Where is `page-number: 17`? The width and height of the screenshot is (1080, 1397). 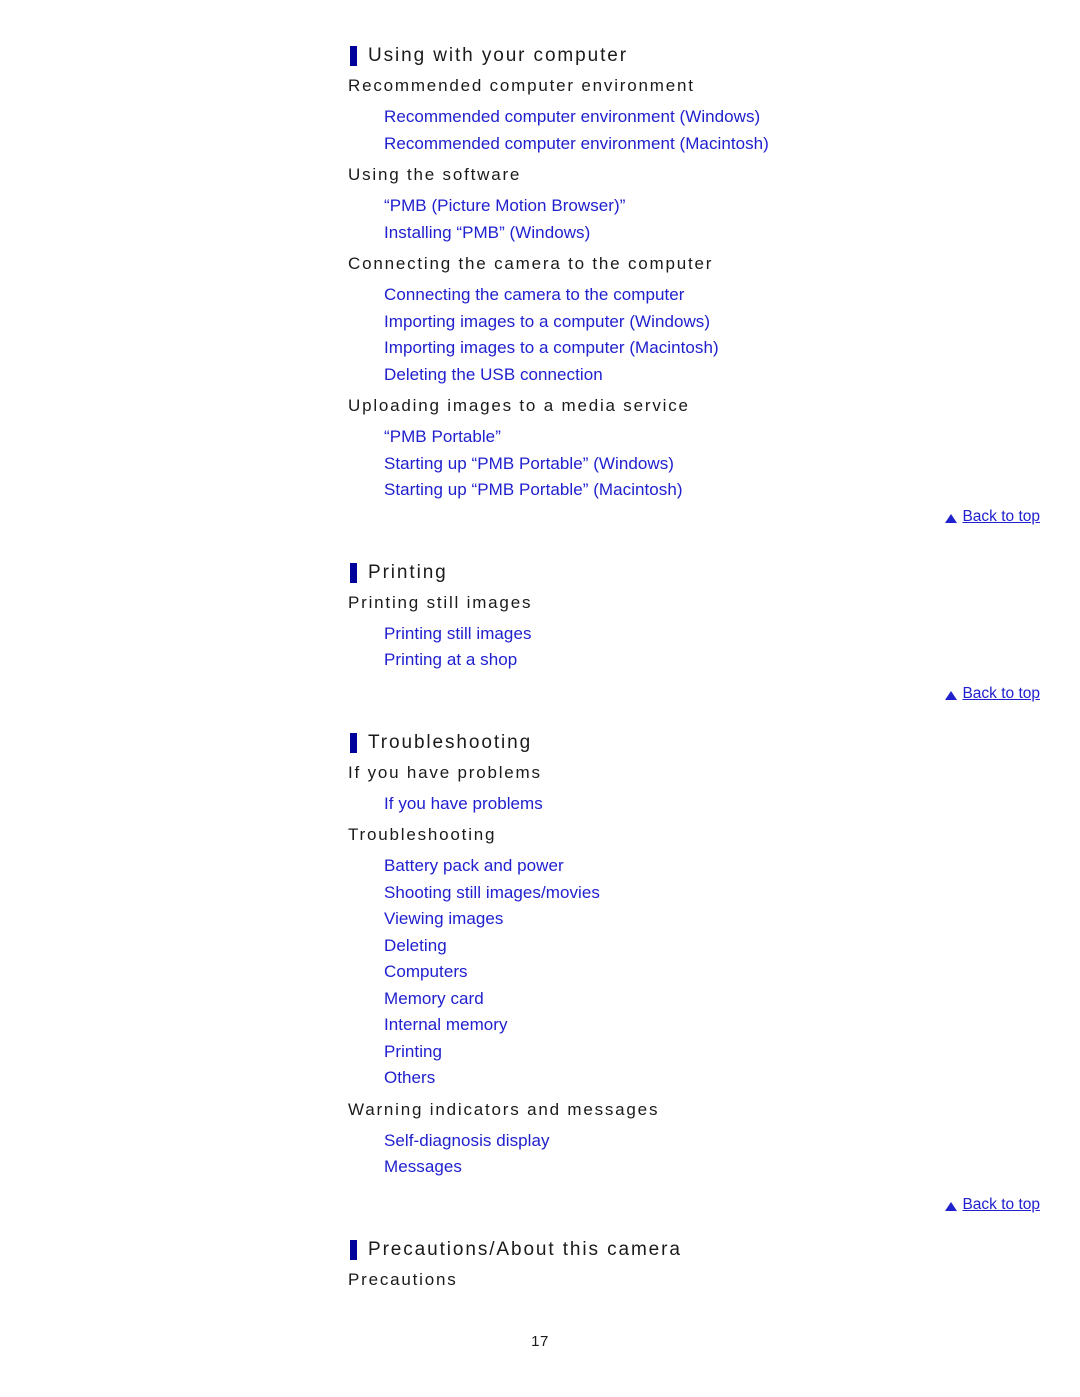
page-number: 17 is located at coordinates (540, 1341).